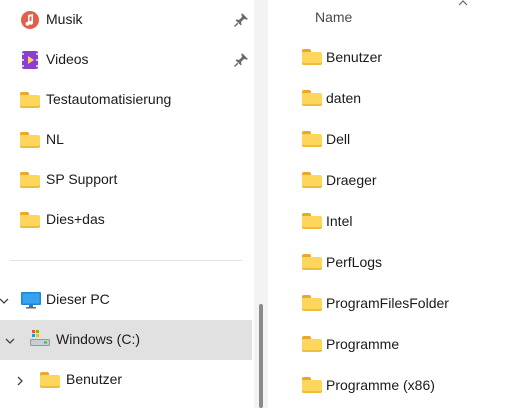 The height and width of the screenshot is (408, 512). Describe the element at coordinates (126, 260) in the screenshot. I see `nav-separator` at that location.